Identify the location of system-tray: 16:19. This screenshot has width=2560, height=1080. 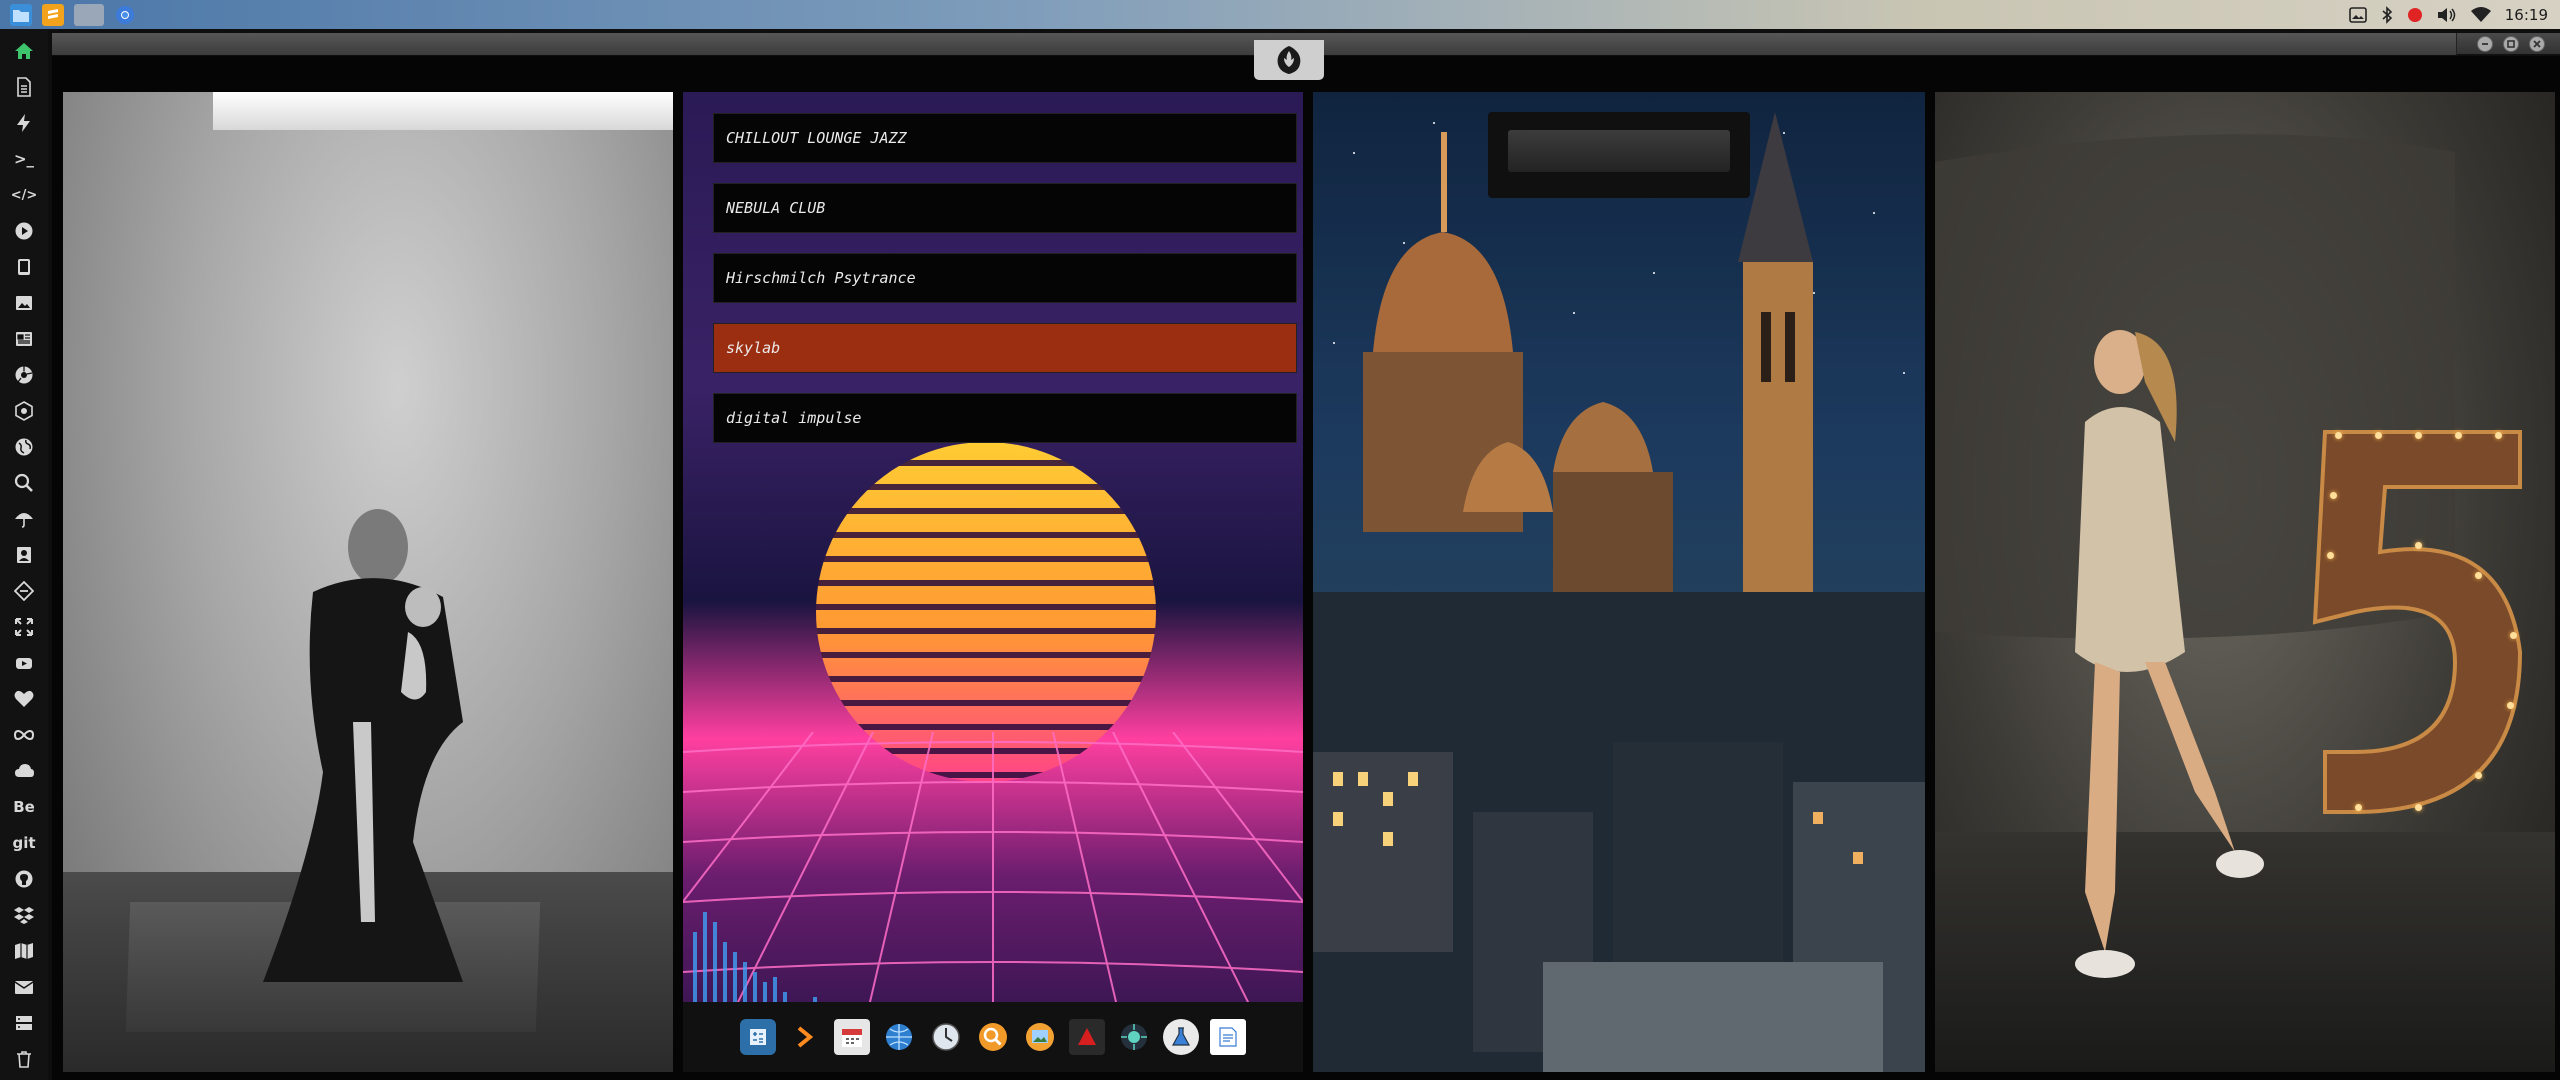
(2454, 14).